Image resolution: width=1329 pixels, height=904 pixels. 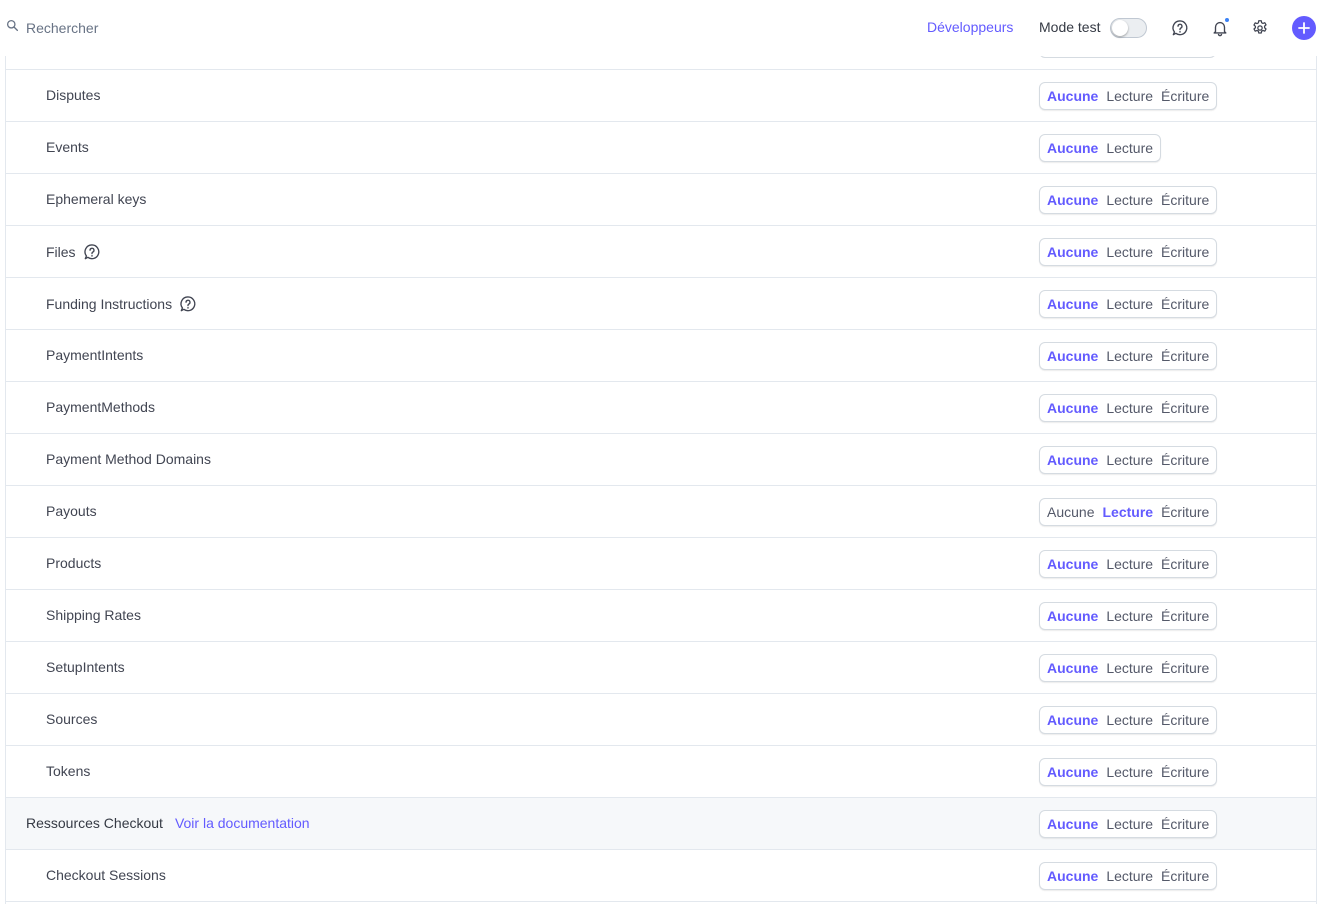 I want to click on resource-name: Tokens, so click(x=68, y=771).